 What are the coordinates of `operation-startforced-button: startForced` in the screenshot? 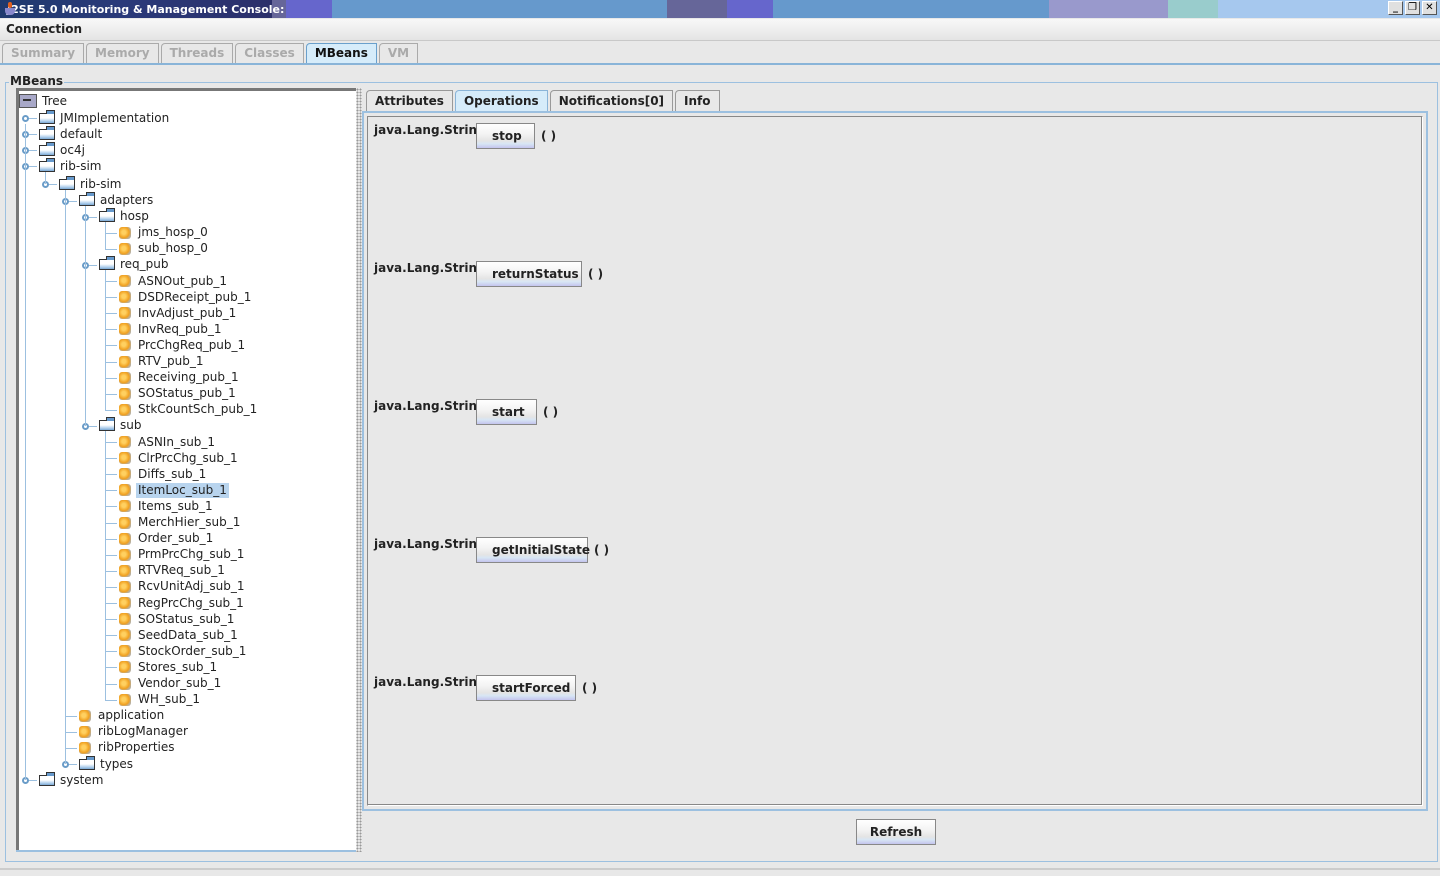 It's located at (526, 688).